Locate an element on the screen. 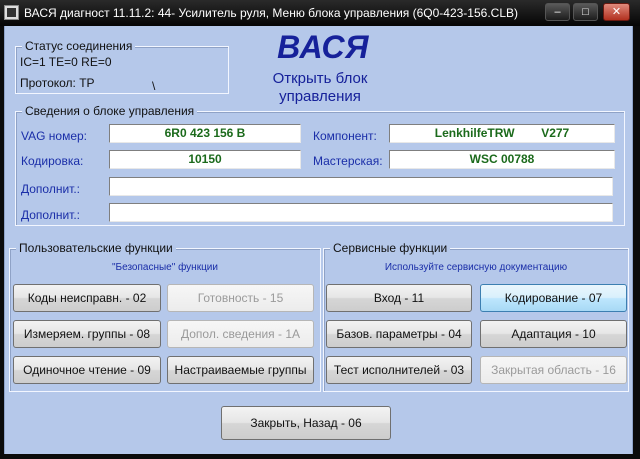 The width and height of the screenshot is (640, 459). login-button: Вход - 11 is located at coordinates (399, 298).